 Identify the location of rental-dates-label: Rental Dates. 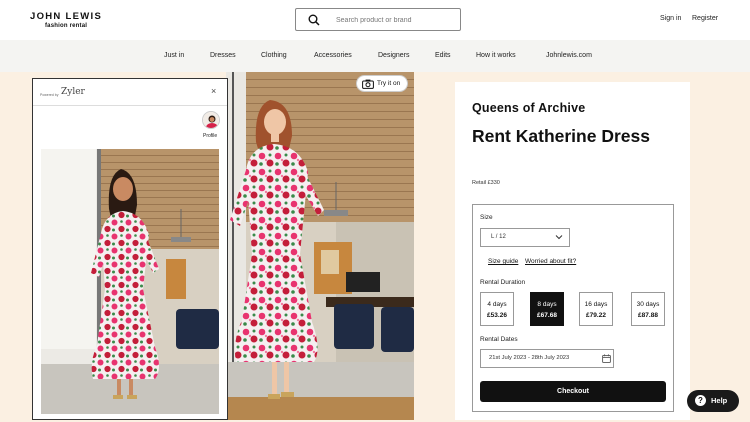
(499, 339).